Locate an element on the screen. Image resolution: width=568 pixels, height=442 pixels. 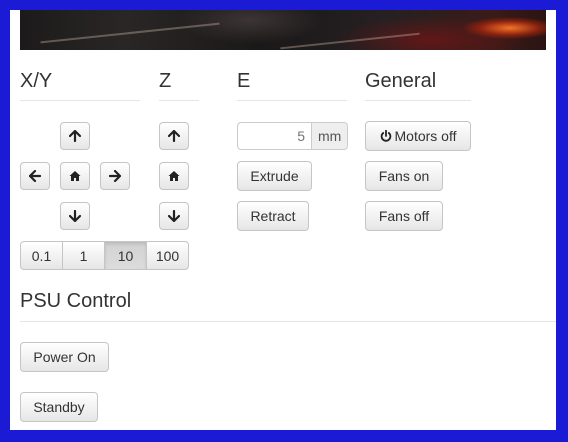
xy-home-button is located at coordinates (75, 176).